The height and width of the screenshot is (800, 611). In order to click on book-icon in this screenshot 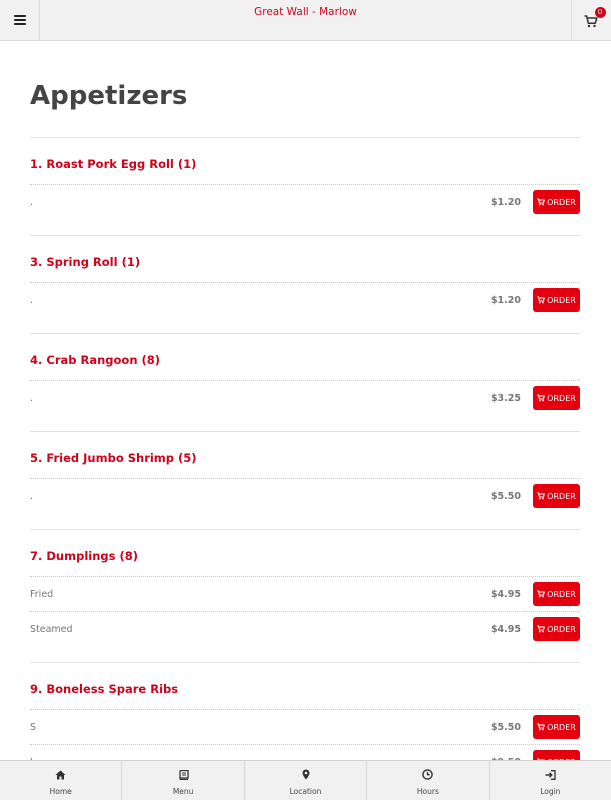, I will do `click(183, 774)`.